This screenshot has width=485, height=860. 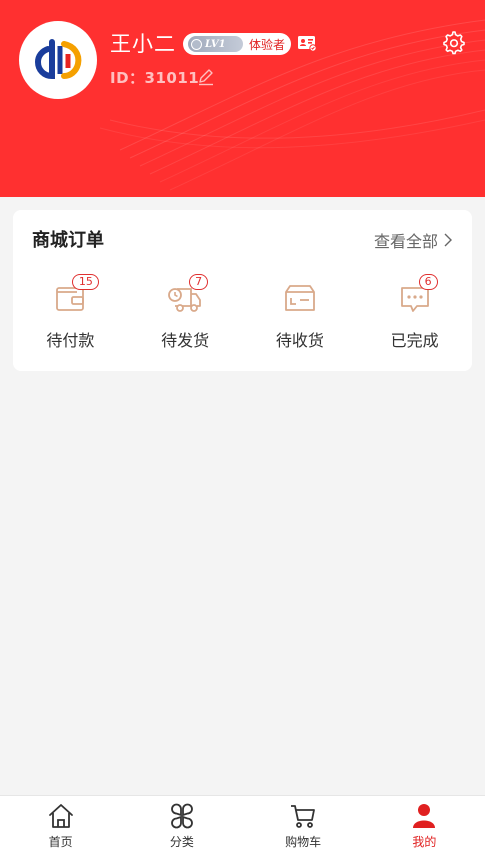 I want to click on box-icon, so click(x=299, y=298).